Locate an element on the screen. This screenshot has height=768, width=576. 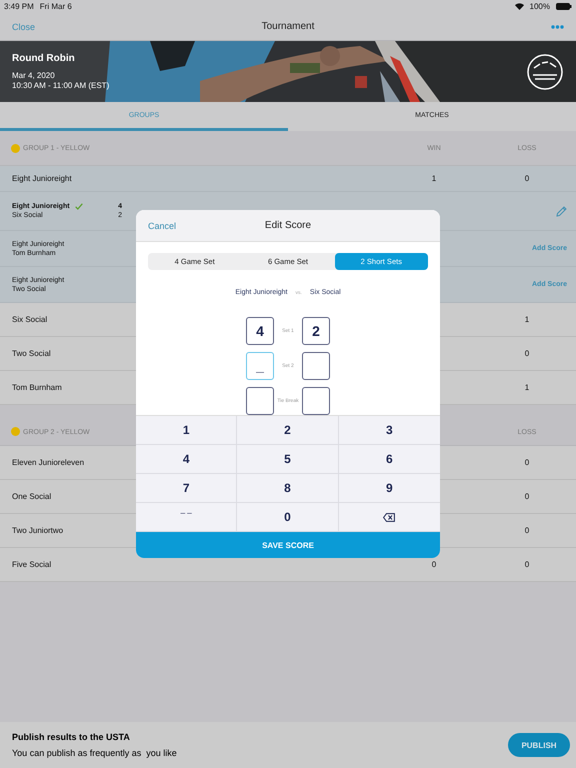
team-name: Tom Burnham is located at coordinates (37, 387).